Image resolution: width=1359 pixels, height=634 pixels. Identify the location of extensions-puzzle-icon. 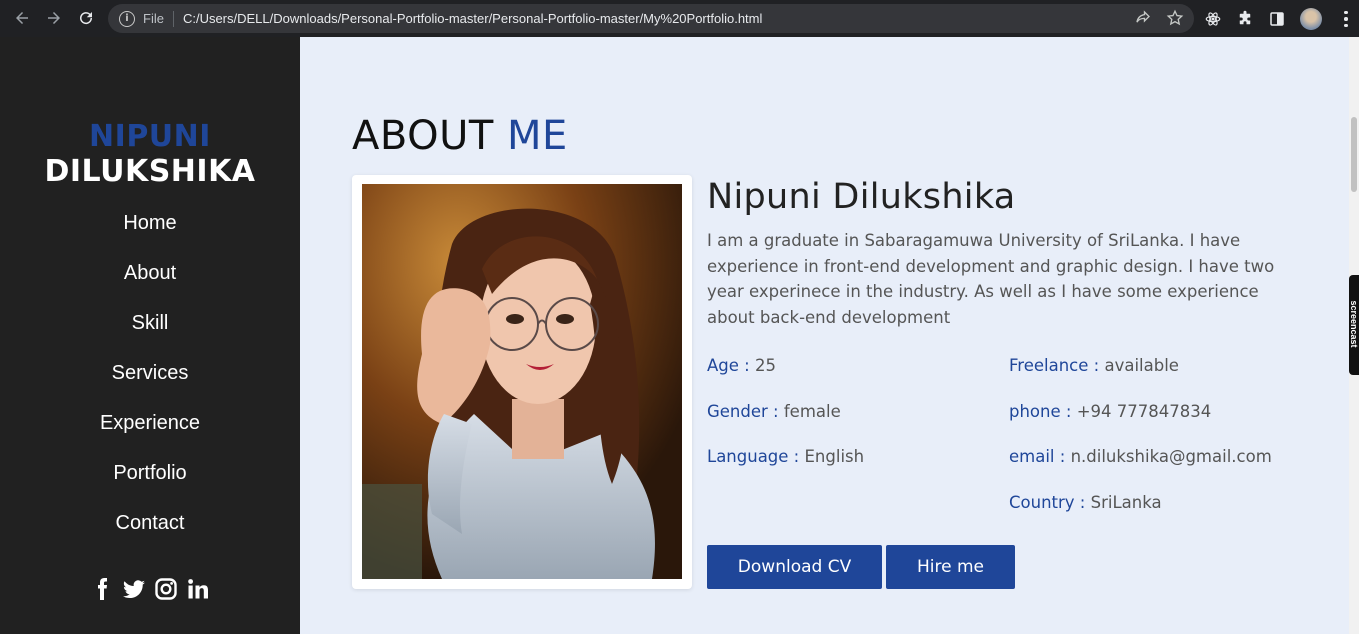
(1245, 19).